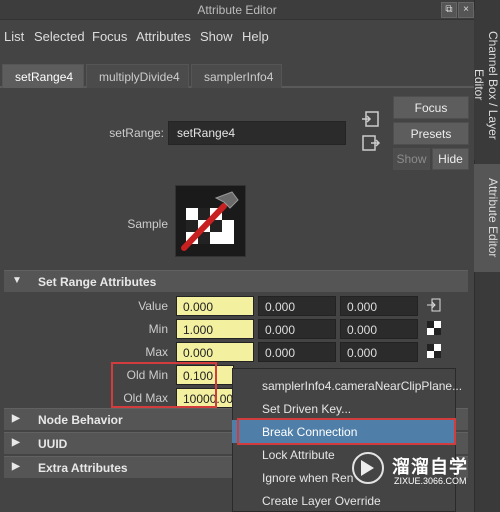 Image resolution: width=500 pixels, height=512 pixels. I want to click on close-icon: ×, so click(466, 10).